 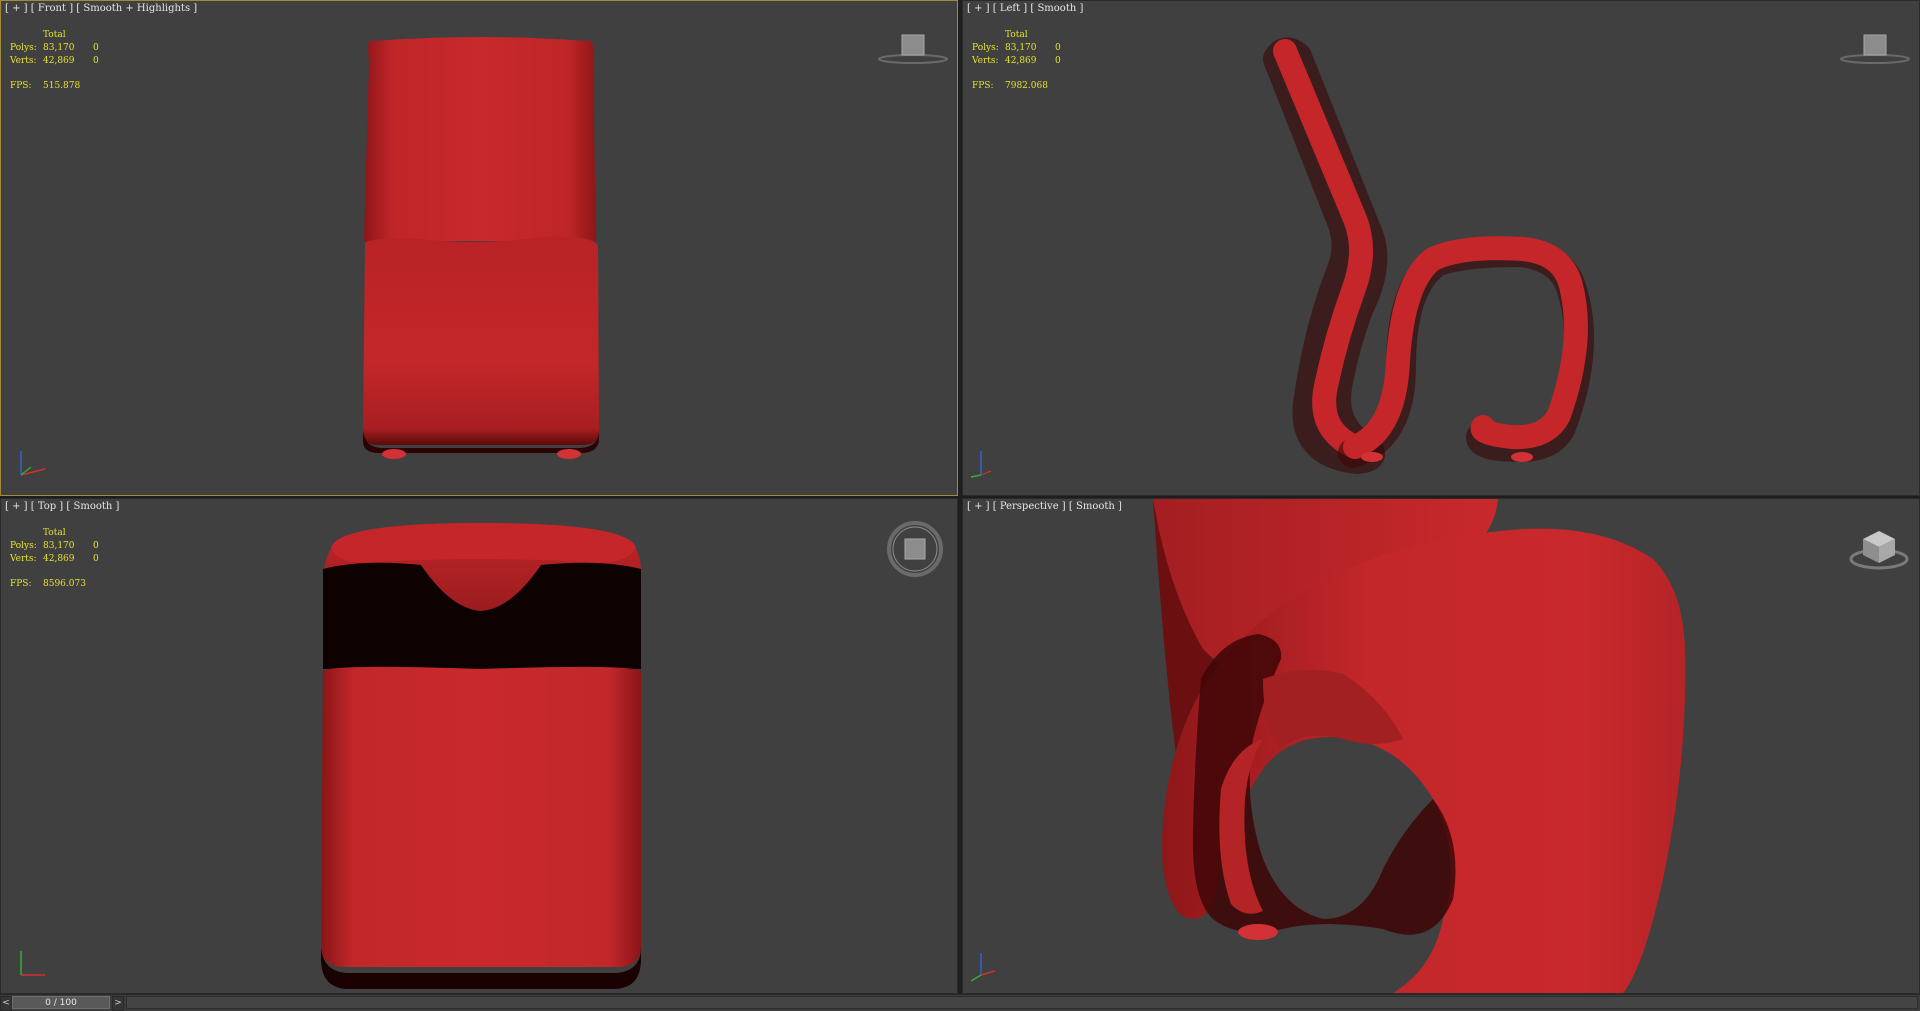 I want to click on viewport-label: [ + ] [ Left ] [ Smooth ], so click(x=1025, y=8).